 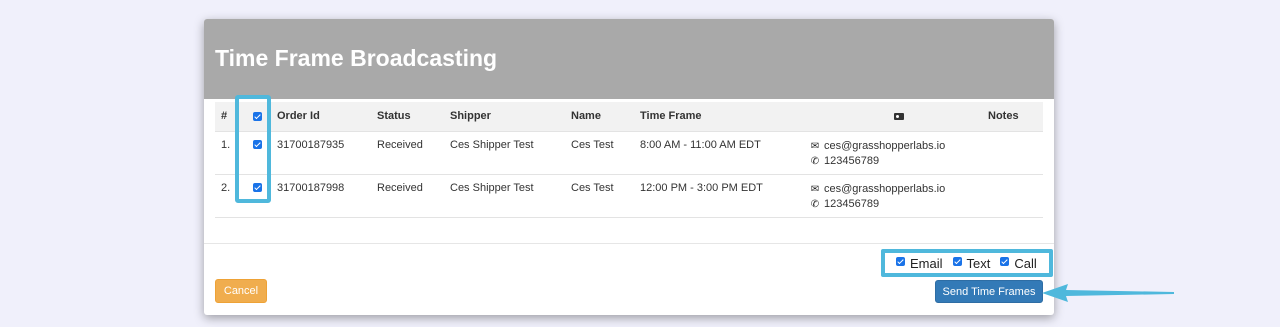 I want to click on order-id: 31700187998, so click(x=311, y=187).